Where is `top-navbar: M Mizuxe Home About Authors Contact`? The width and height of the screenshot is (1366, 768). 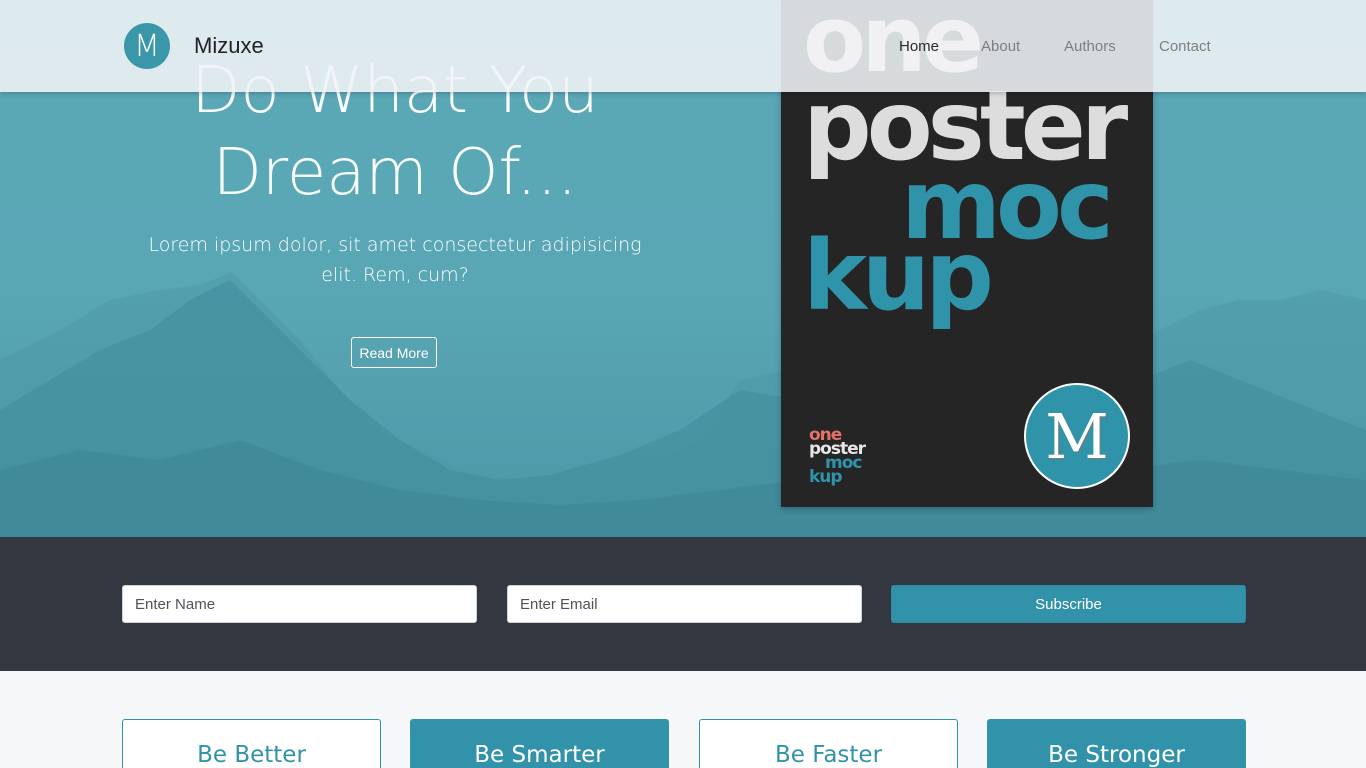
top-navbar: M Mizuxe Home About Authors Contact is located at coordinates (683, 46).